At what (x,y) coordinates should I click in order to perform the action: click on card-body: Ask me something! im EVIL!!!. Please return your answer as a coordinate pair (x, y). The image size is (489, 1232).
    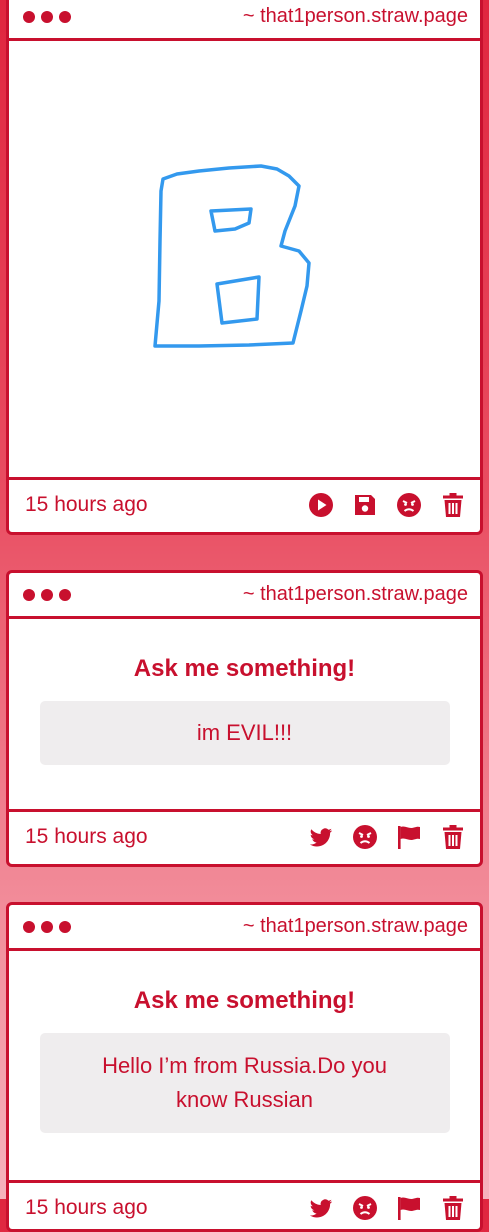
    Looking at the image, I should click on (244, 714).